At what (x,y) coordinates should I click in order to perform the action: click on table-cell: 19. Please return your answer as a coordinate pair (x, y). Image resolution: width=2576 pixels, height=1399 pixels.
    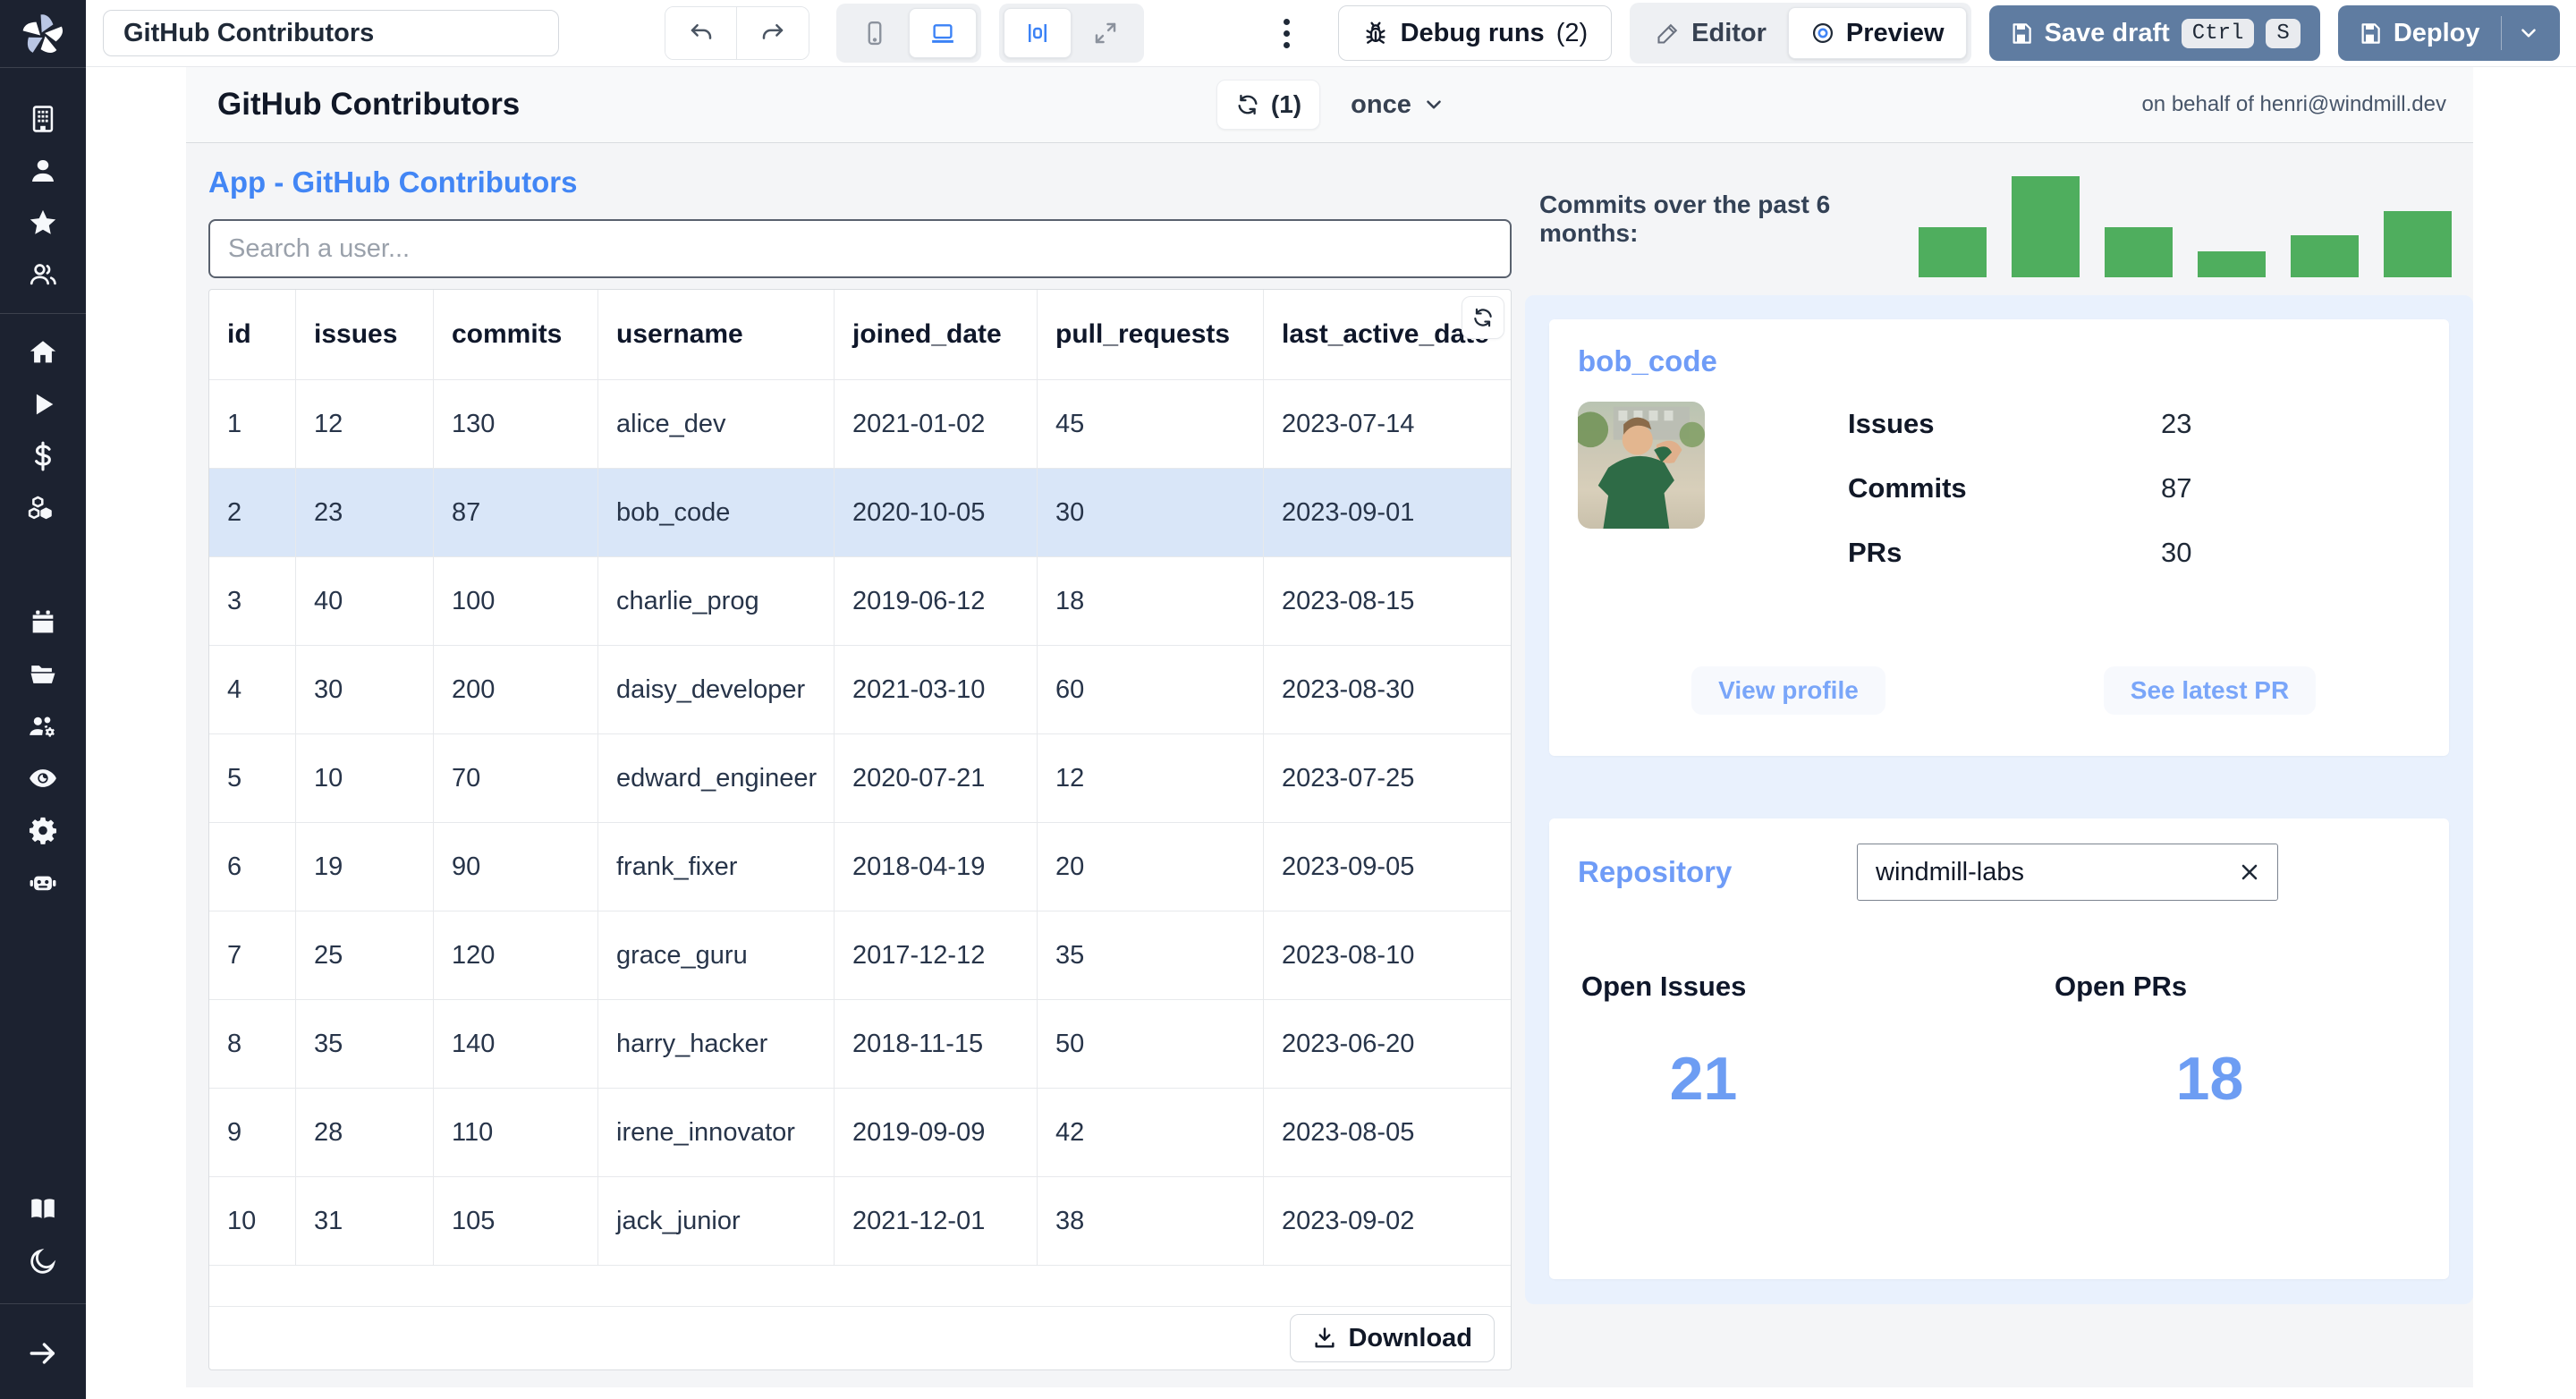
    Looking at the image, I should click on (365, 867).